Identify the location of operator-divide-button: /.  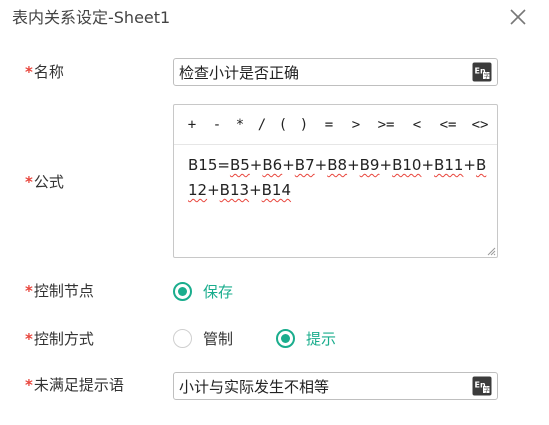
(262, 125).